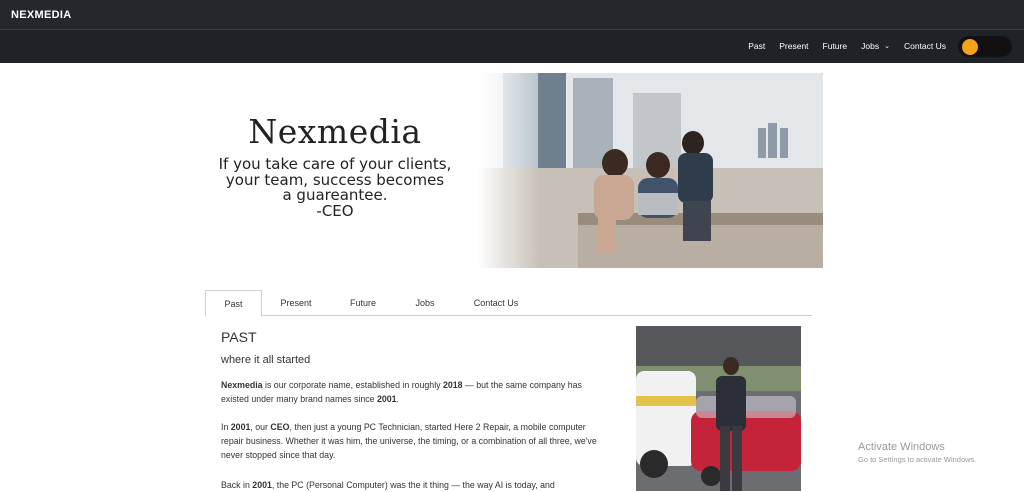 This screenshot has height=492, width=1024. I want to click on ceo-photo-illustration, so click(718, 408).